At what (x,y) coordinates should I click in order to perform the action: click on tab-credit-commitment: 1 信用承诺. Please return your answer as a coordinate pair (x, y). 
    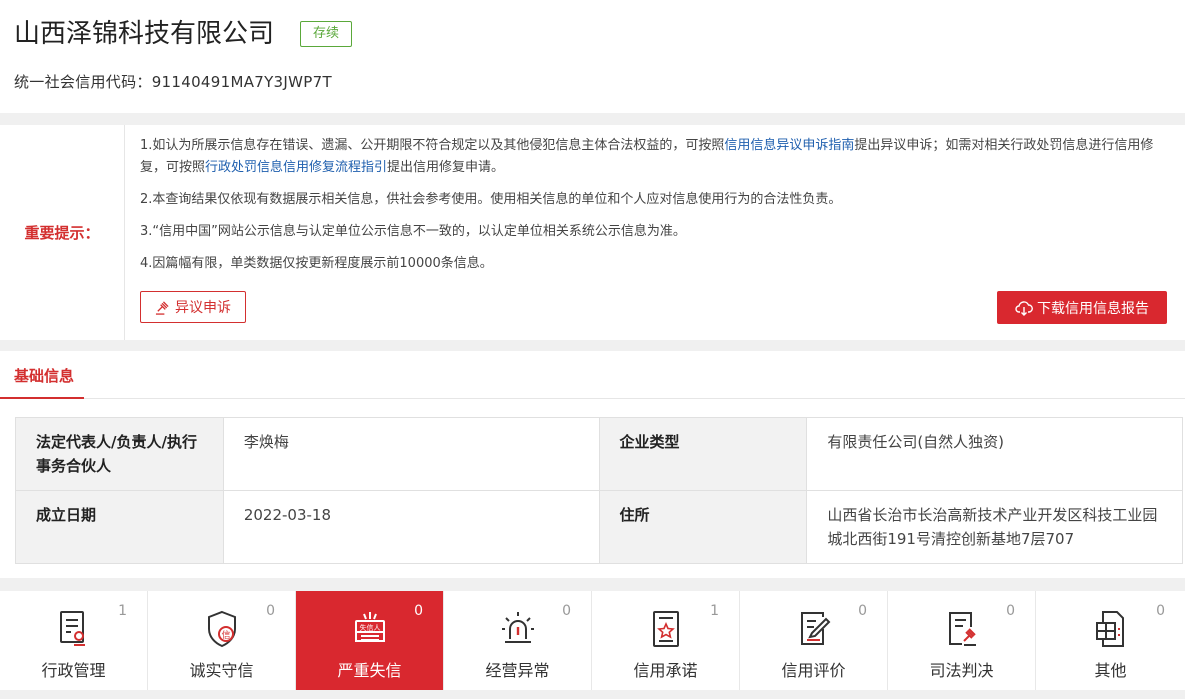
    Looking at the image, I should click on (666, 640).